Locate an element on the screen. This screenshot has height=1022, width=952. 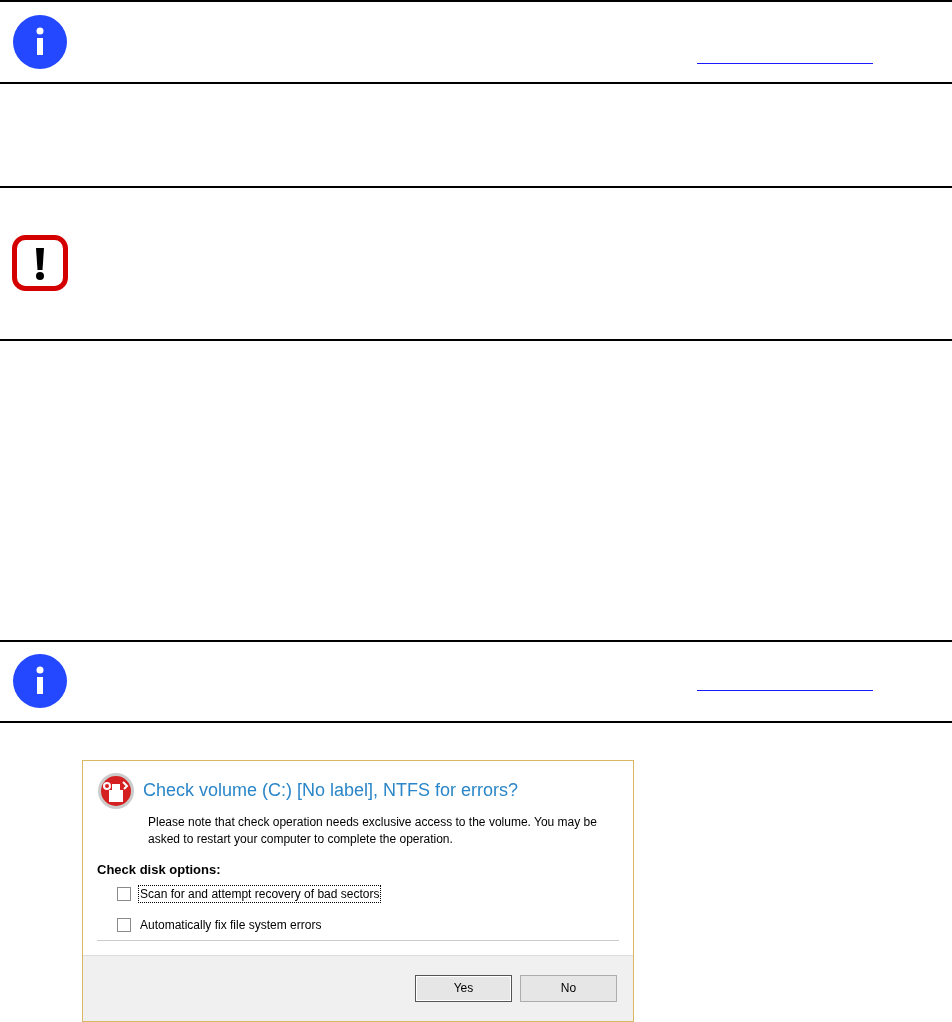
dialog-title: Check volume (C:) [No label], NTFS for errors? is located at coordinates (331, 791).